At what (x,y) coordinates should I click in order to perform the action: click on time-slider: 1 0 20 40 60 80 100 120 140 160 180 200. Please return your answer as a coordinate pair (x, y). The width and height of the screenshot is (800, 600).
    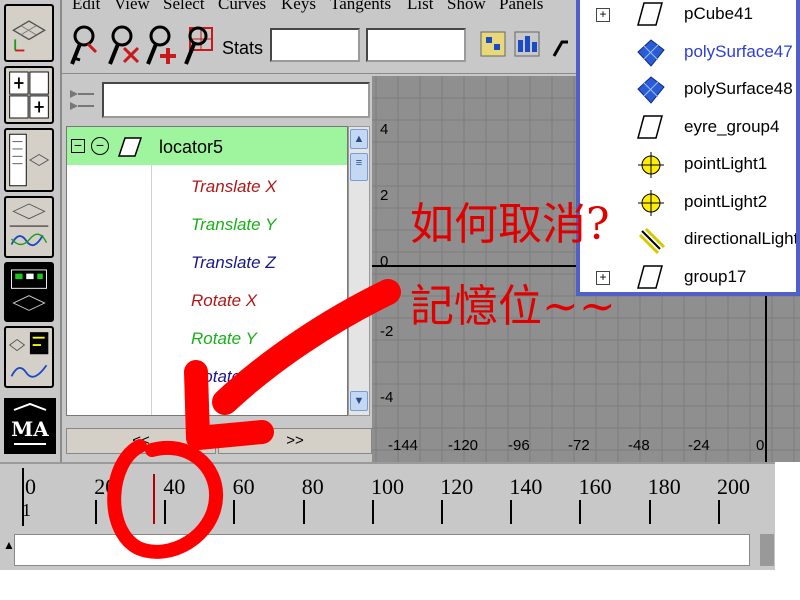
    Looking at the image, I should click on (387, 496).